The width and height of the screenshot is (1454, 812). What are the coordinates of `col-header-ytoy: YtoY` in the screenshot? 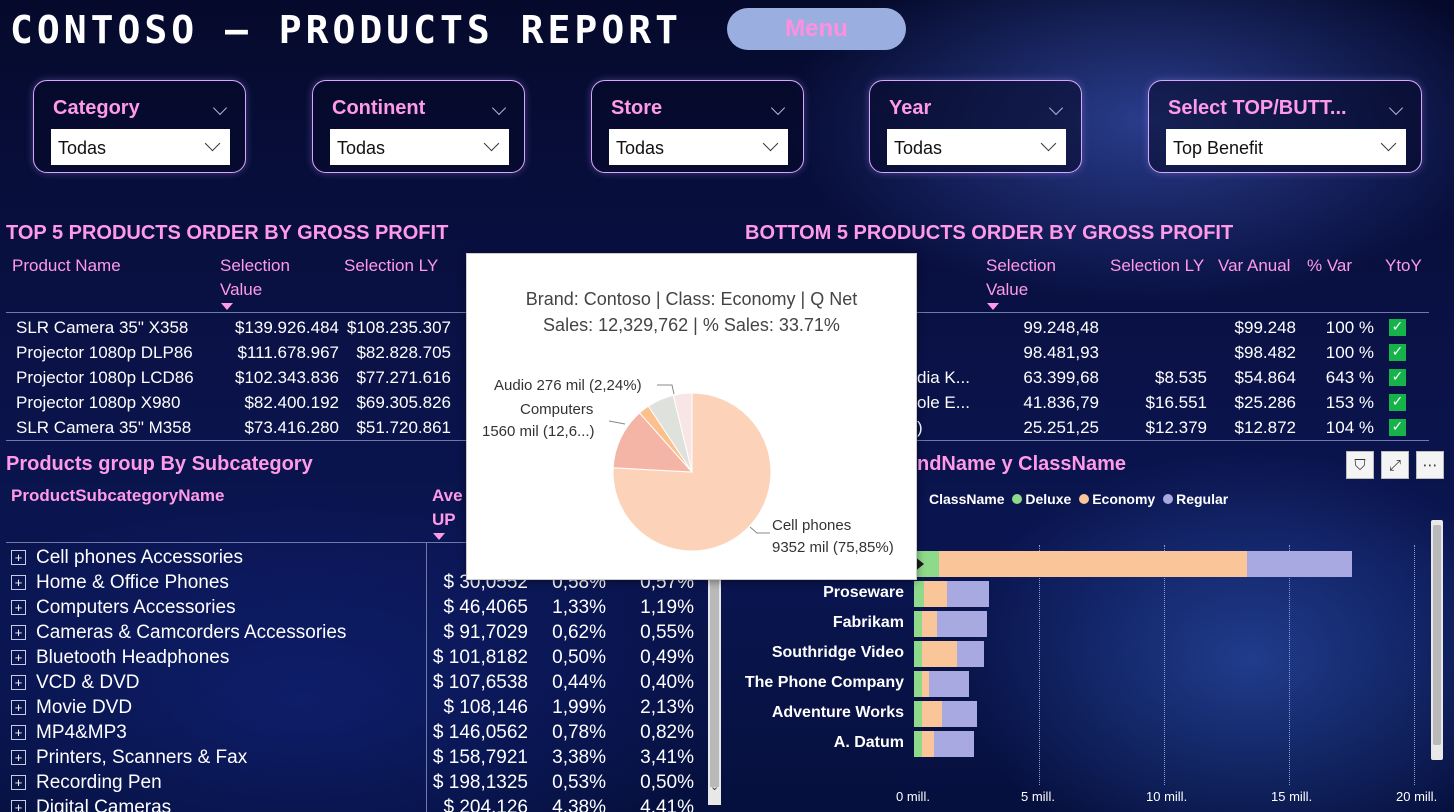 It's located at (1403, 266).